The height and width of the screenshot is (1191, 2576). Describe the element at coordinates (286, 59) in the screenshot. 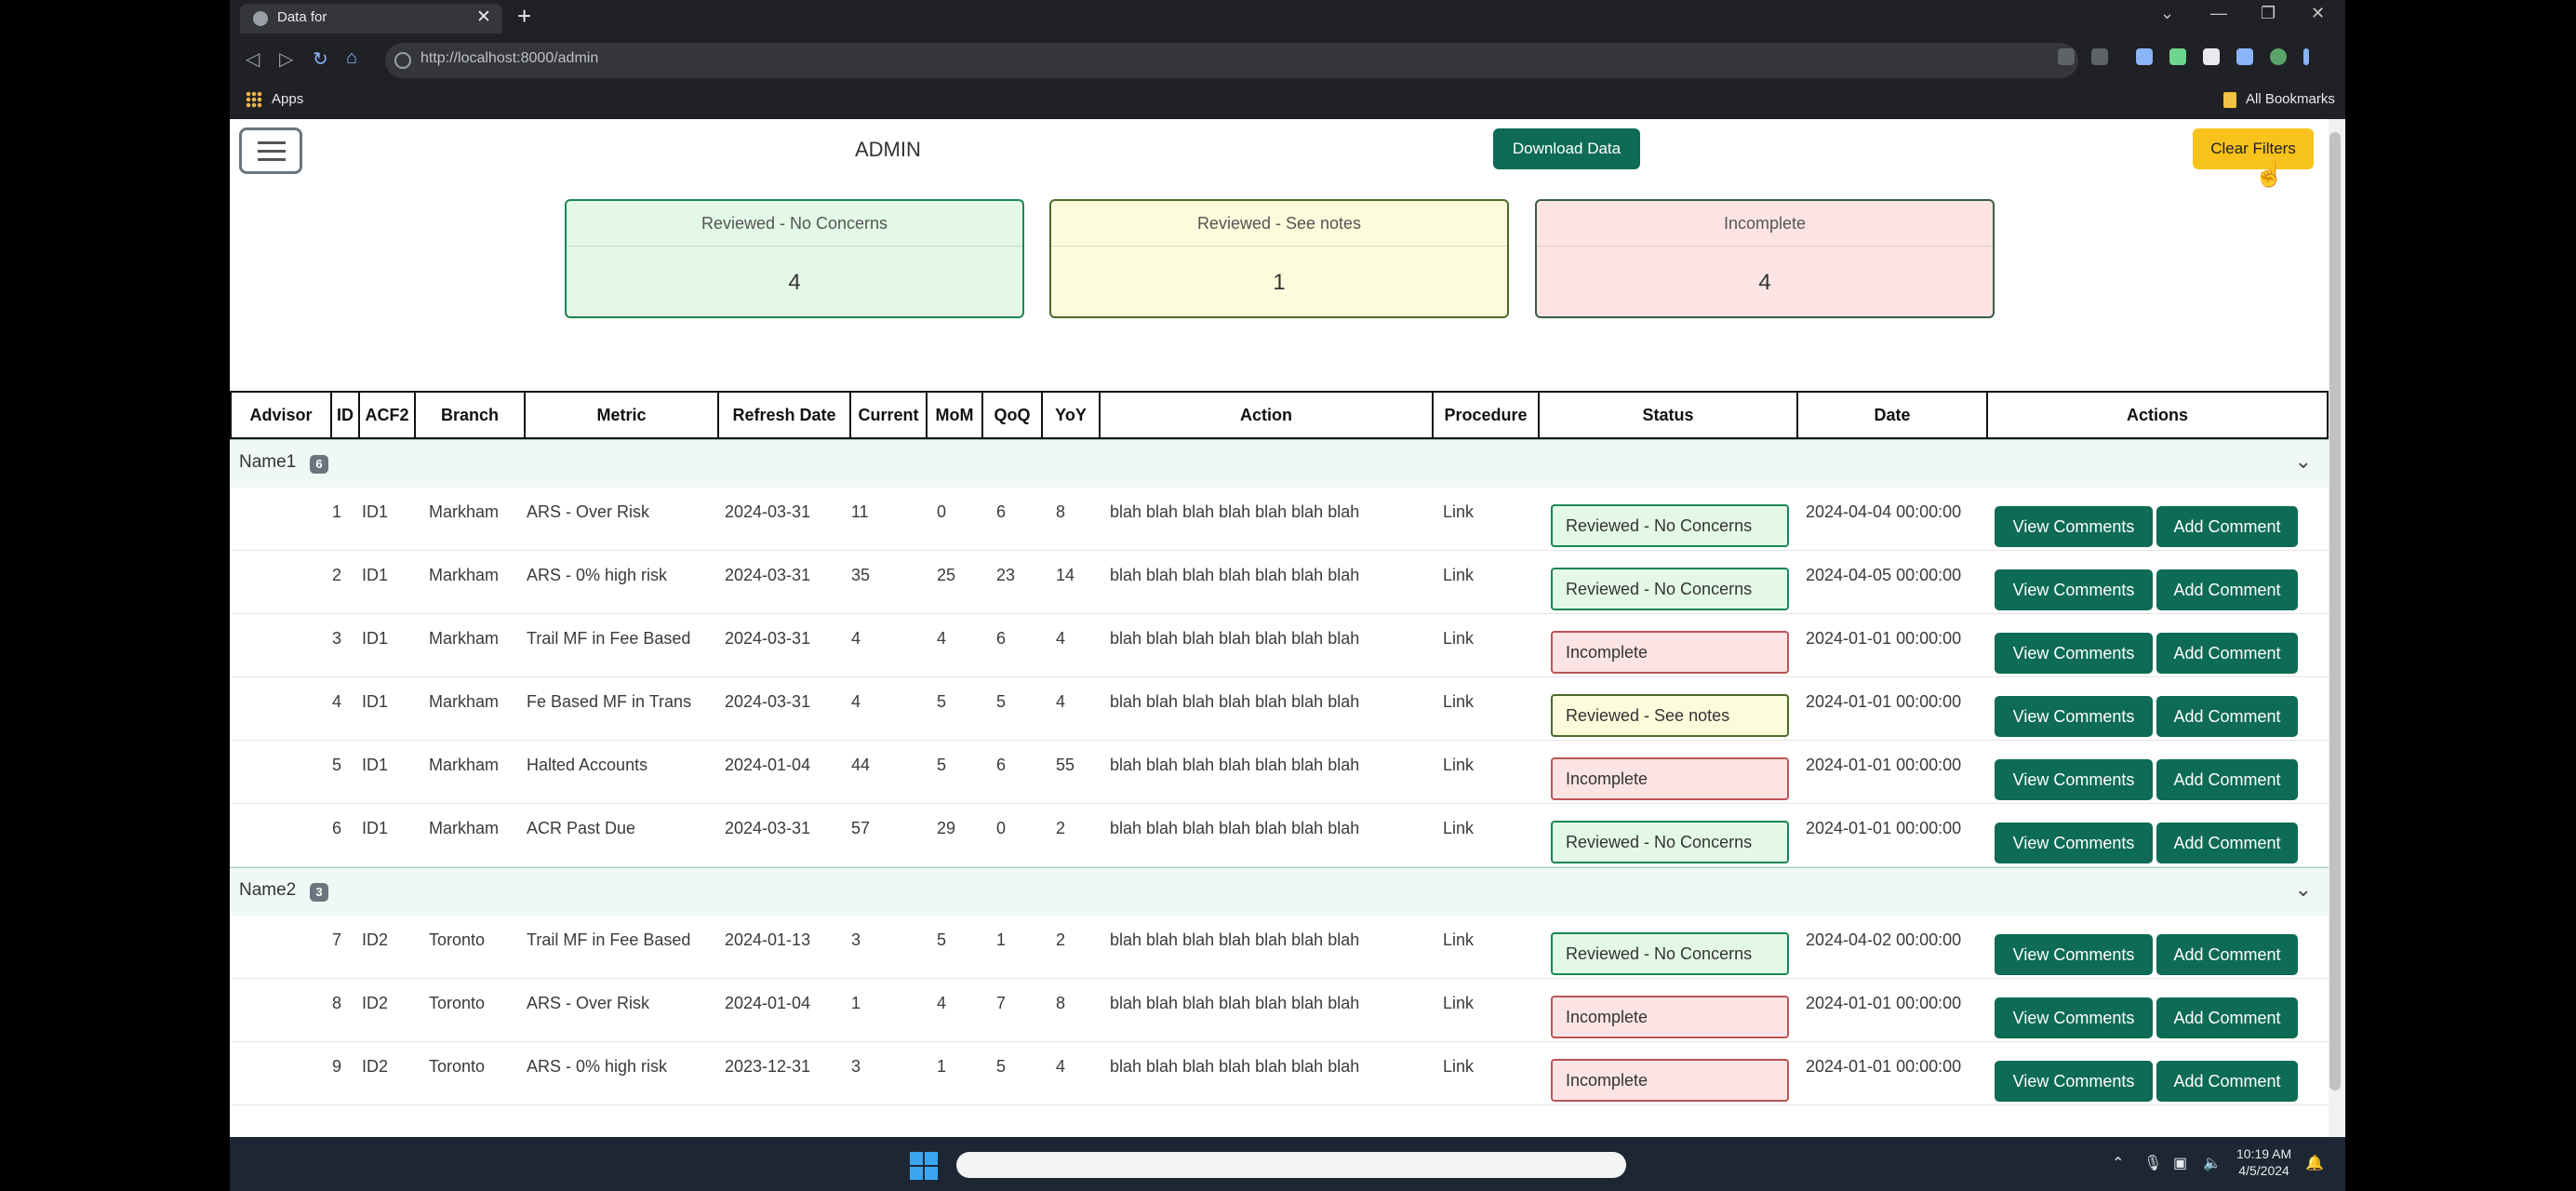

I see `forward-icon: ▷` at that location.